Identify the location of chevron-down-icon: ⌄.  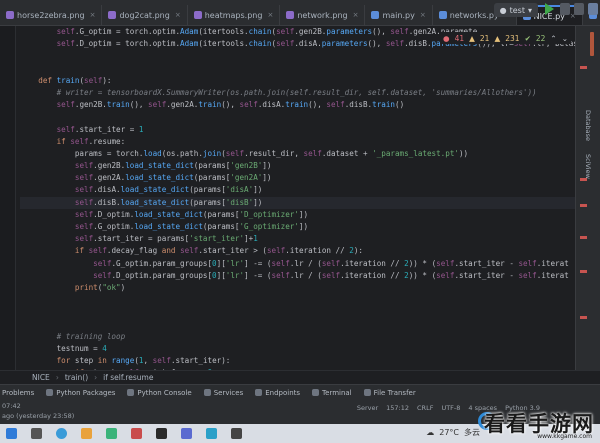
(565, 38).